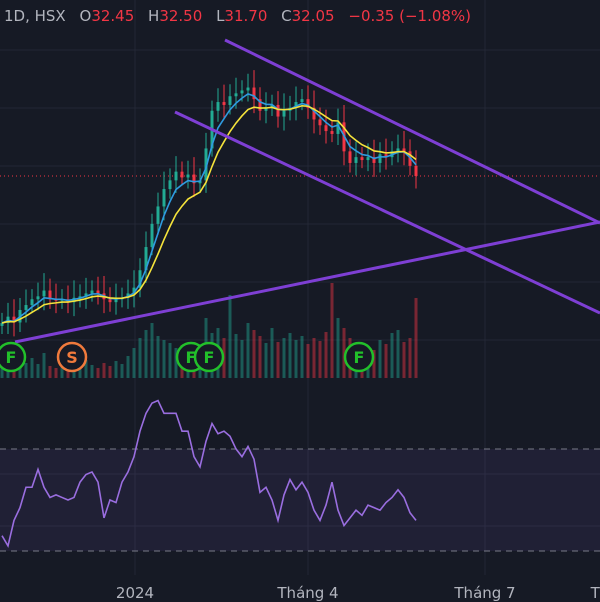 Image resolution: width=600 pixels, height=602 pixels. What do you see at coordinates (410, 16) in the screenshot?
I see `change-value: −0.35 (−1.08%)` at bounding box center [410, 16].